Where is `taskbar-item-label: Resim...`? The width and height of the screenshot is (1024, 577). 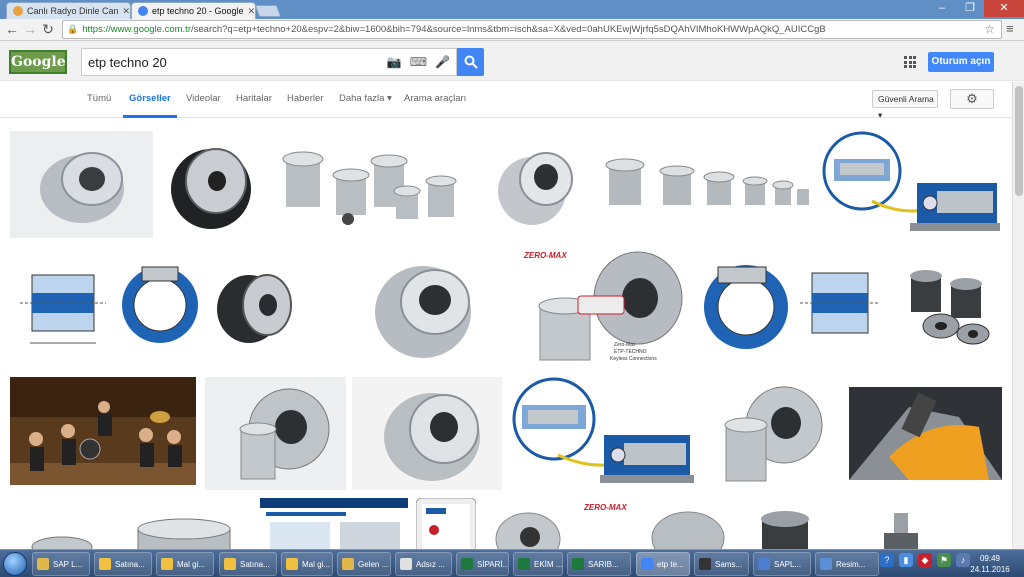
taskbar-item-label: Resim... is located at coordinates (851, 564).